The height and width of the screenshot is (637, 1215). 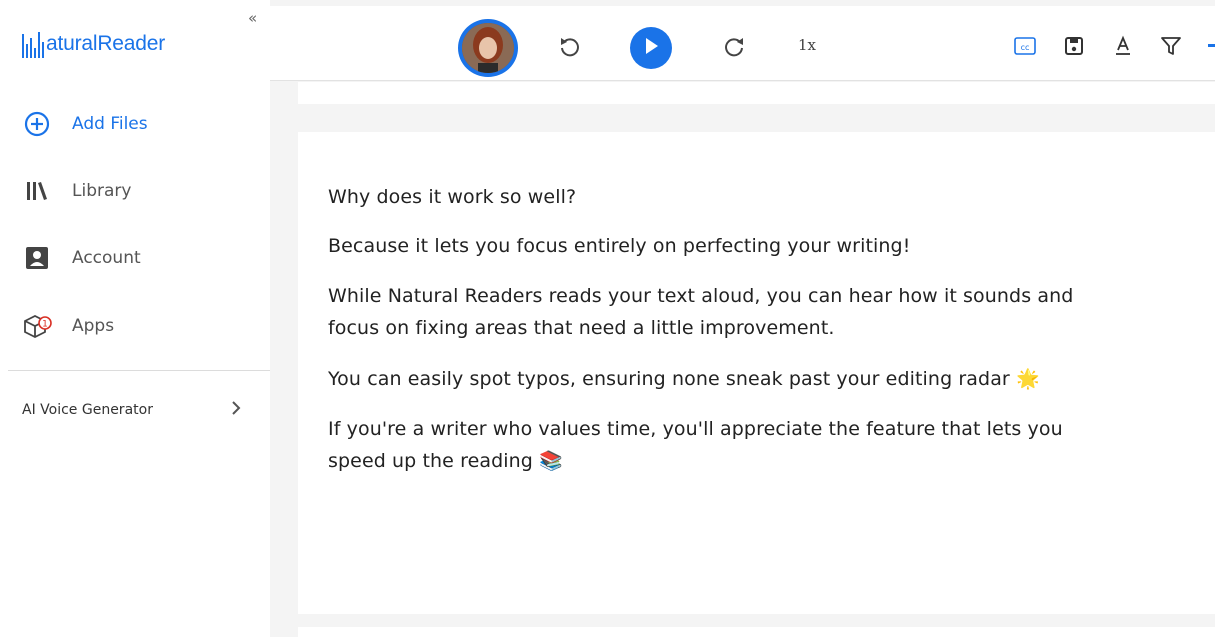 I want to click on sidebar-item-account: Account, so click(x=81, y=258).